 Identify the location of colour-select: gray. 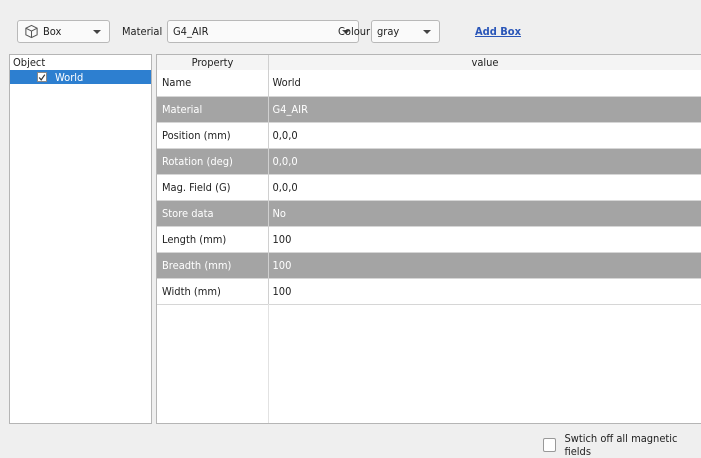
(405, 31).